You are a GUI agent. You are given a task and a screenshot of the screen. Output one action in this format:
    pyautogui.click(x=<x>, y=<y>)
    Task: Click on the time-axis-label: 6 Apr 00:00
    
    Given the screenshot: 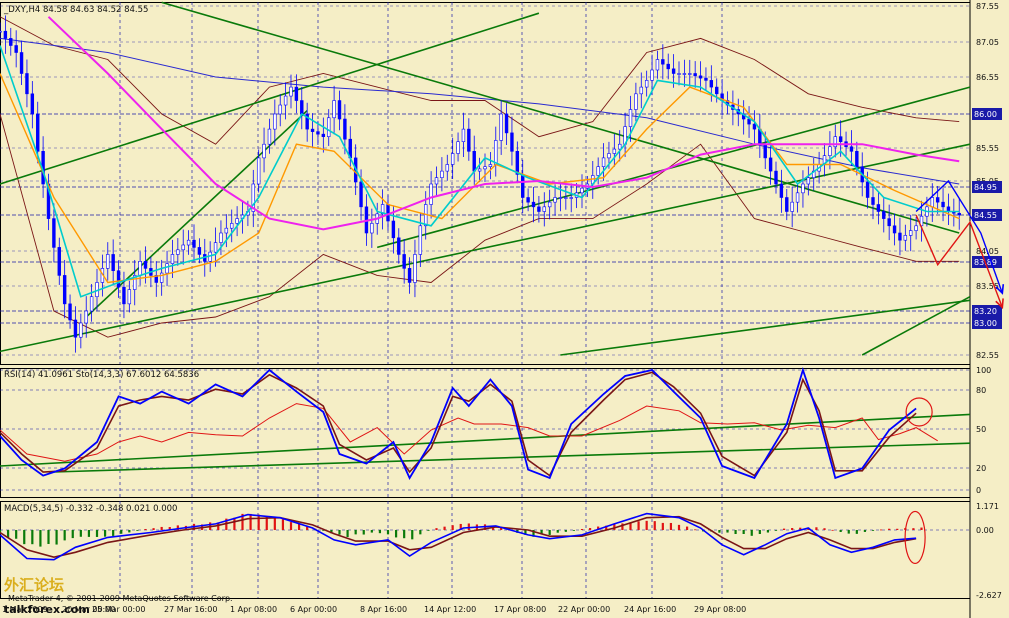 What is the action you would take?
    pyautogui.click(x=313, y=609)
    